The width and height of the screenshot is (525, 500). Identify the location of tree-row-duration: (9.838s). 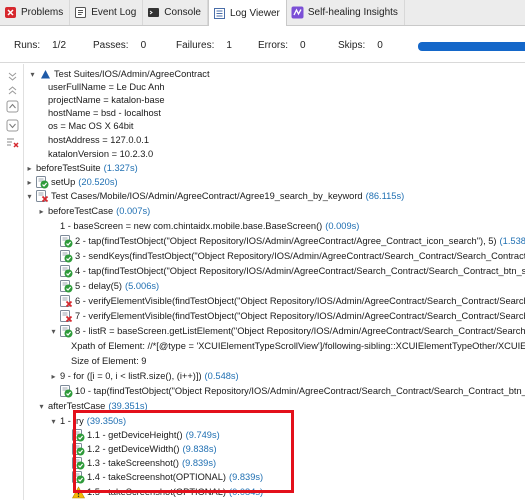
(199, 449).